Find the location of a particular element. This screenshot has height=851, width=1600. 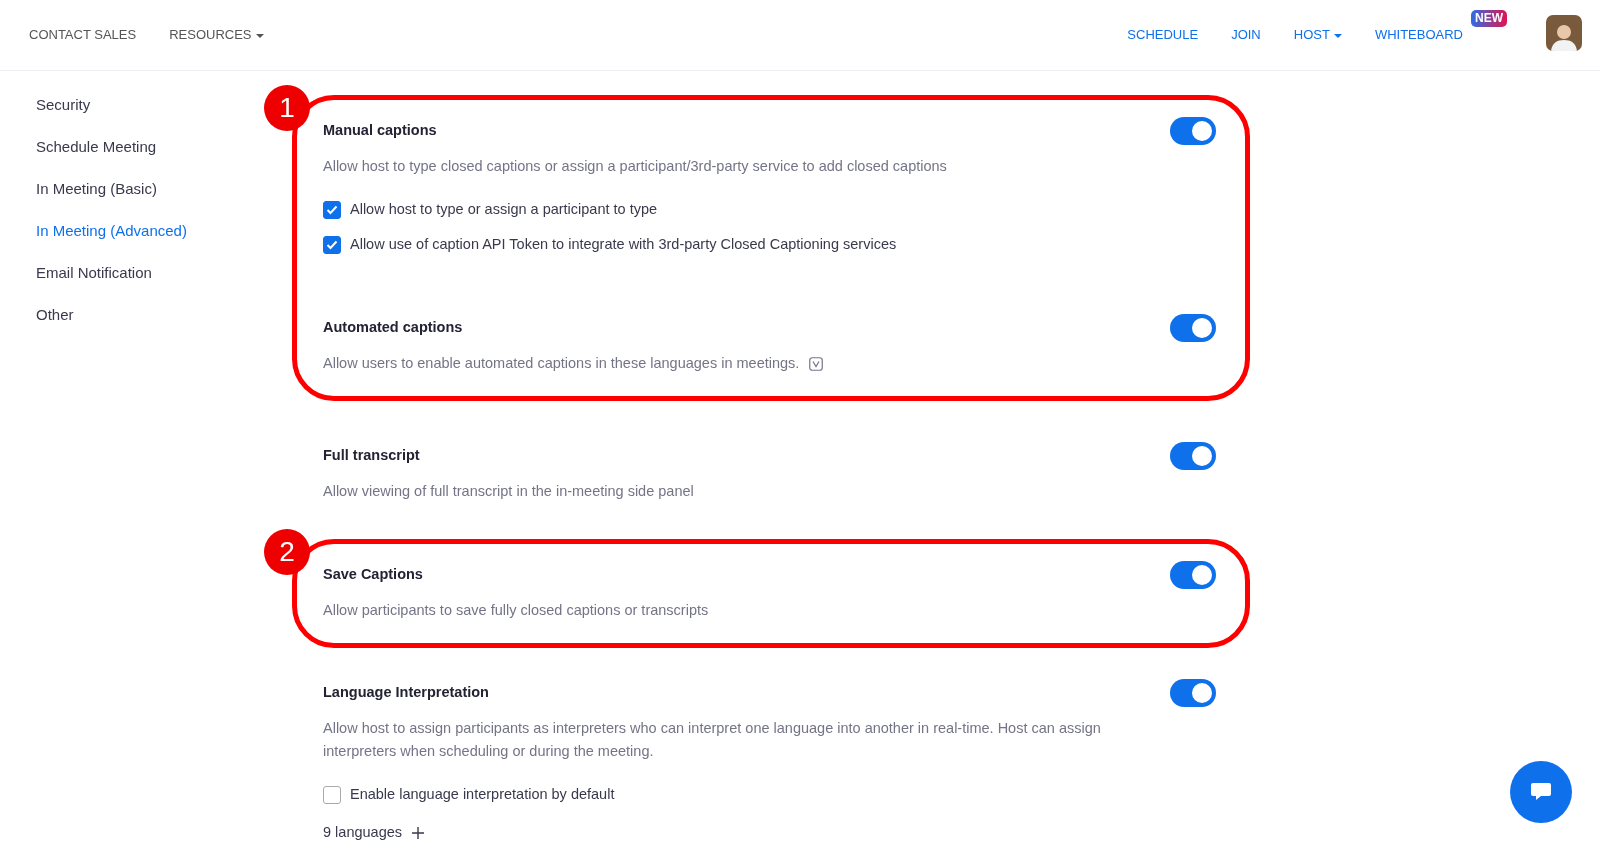

dropdown-menu-link: HOST is located at coordinates (1317, 35).